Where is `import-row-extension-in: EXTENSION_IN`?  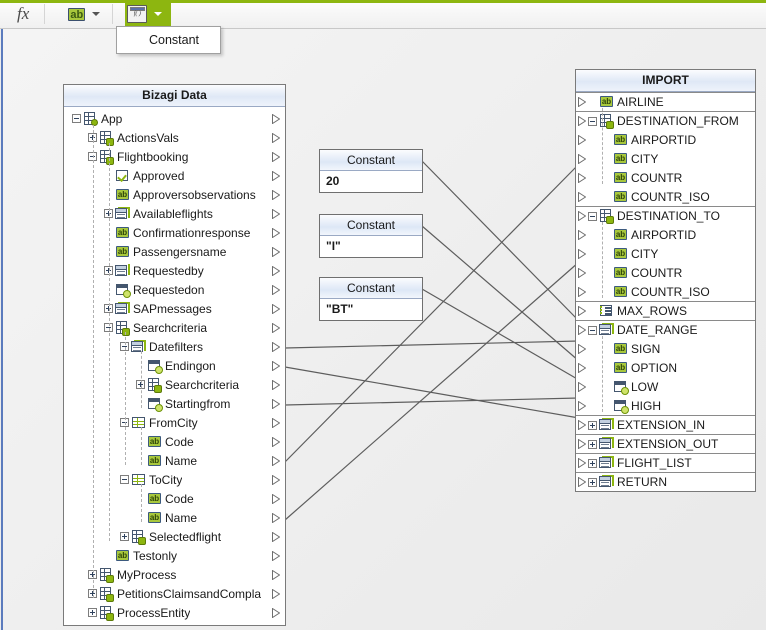 import-row-extension-in: EXTENSION_IN is located at coordinates (665, 424).